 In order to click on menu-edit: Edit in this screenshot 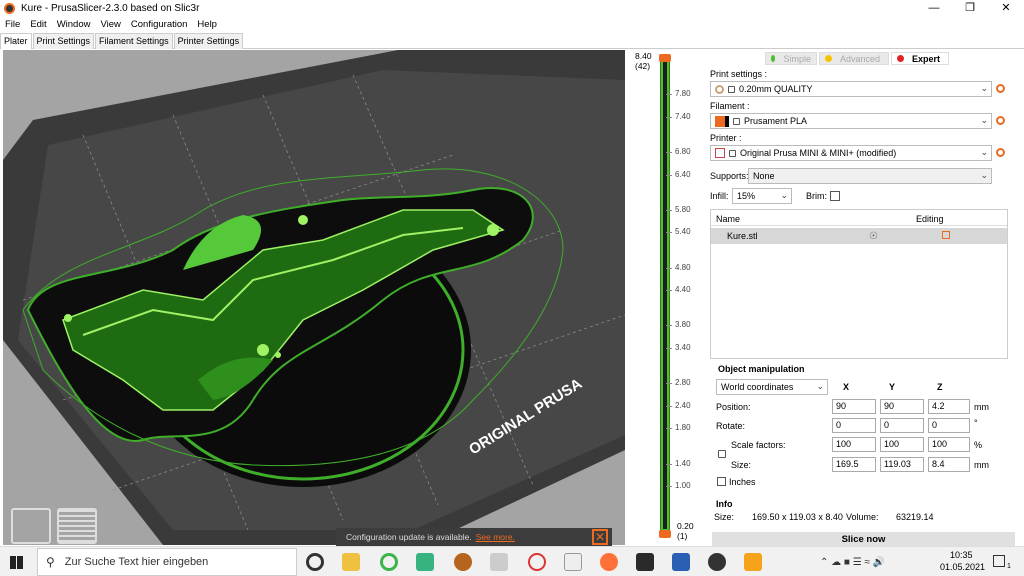, I will do `click(38, 24)`.